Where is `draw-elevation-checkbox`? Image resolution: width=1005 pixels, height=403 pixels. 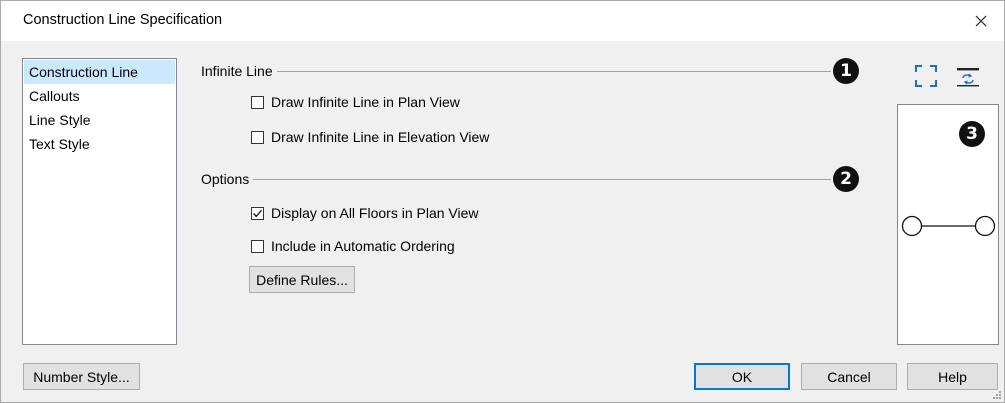
draw-elevation-checkbox is located at coordinates (257, 137).